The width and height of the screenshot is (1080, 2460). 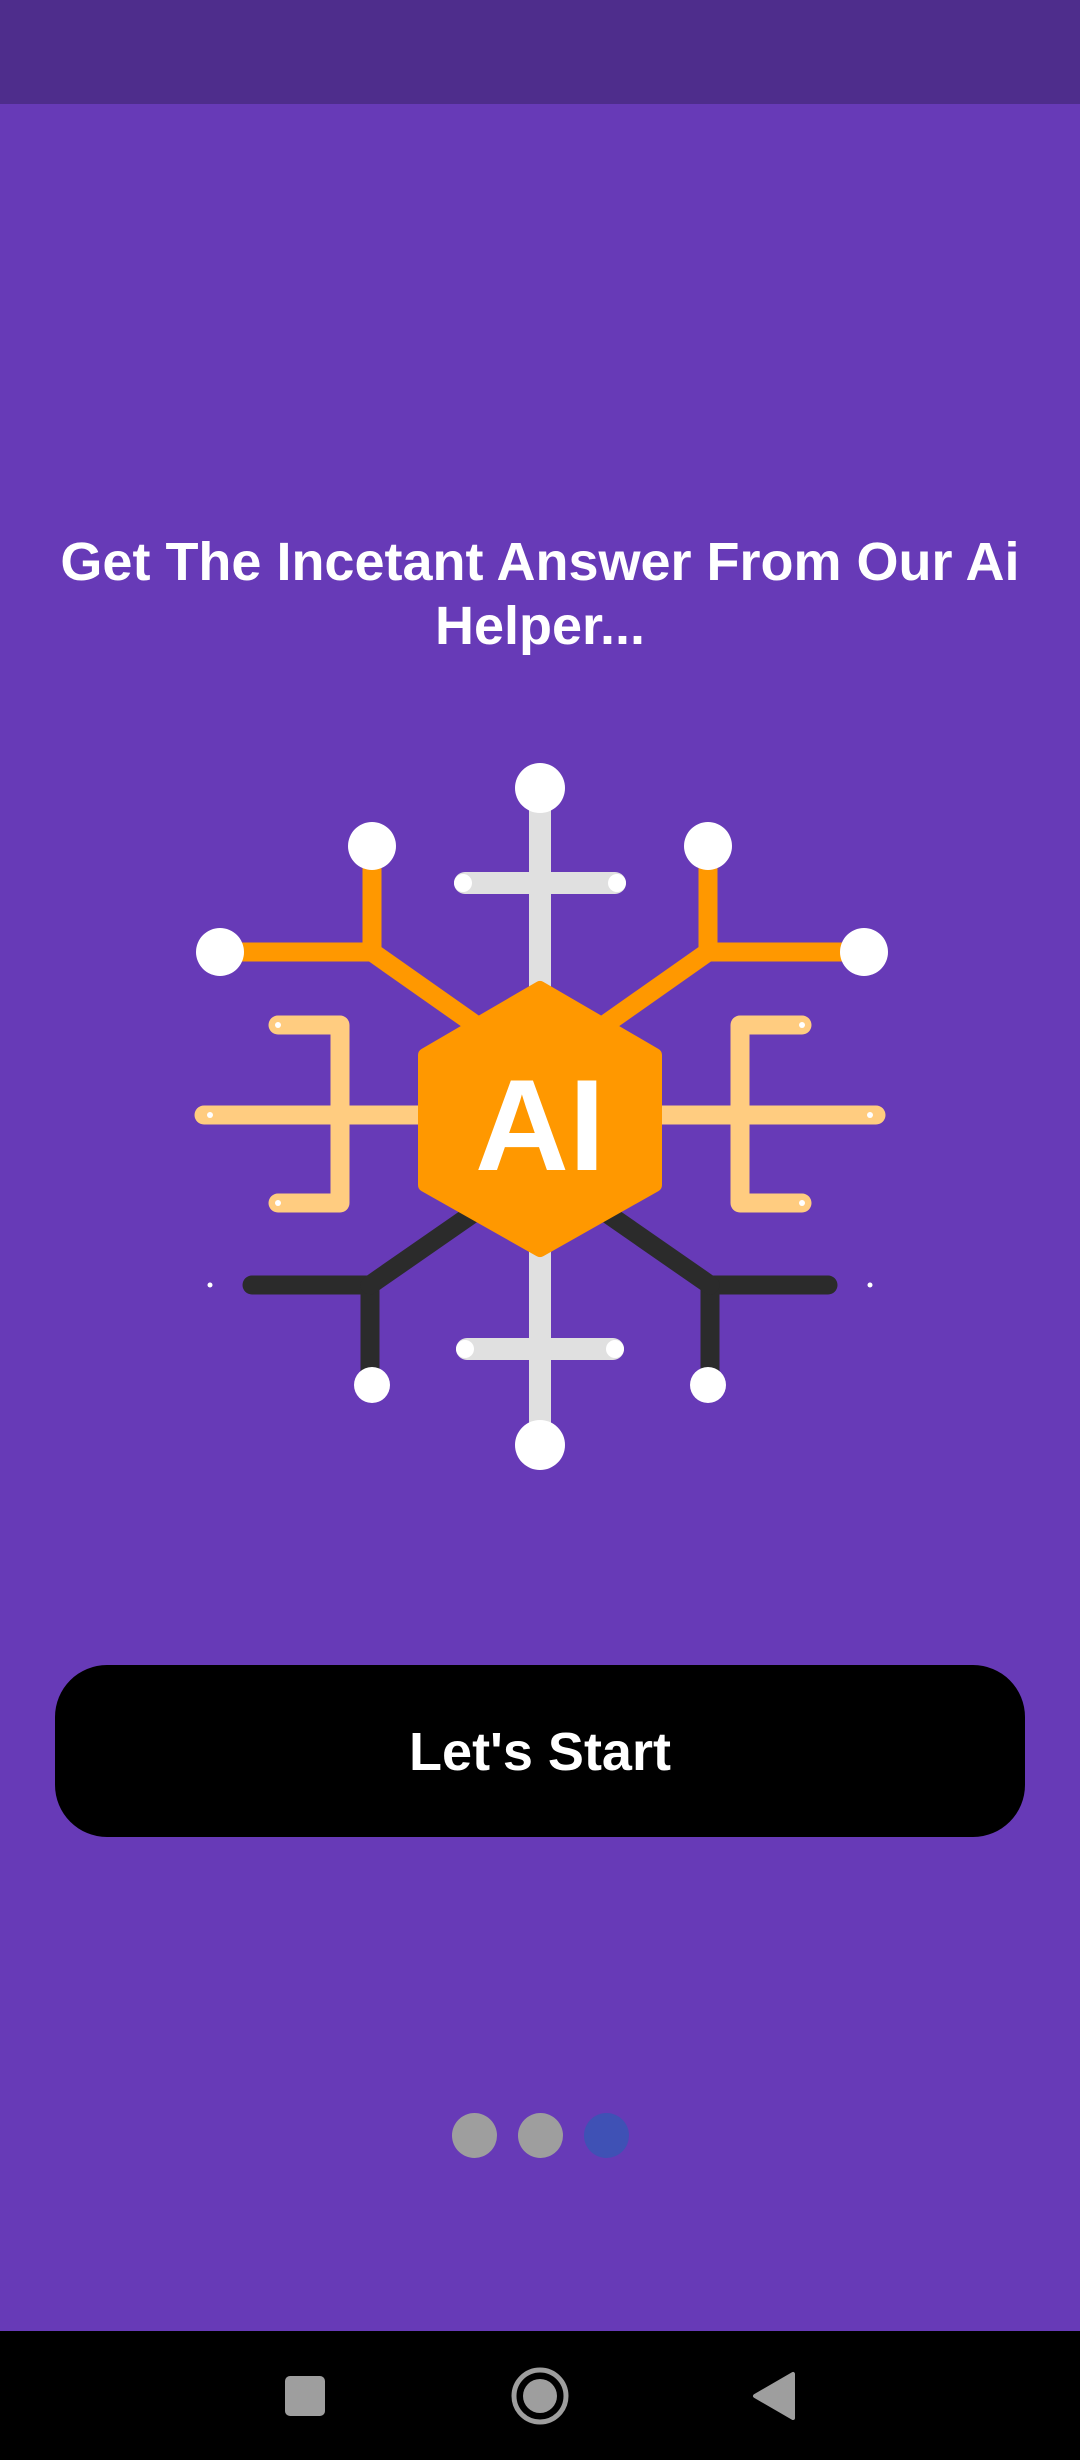 I want to click on recents-button, so click(x=305, y=2396).